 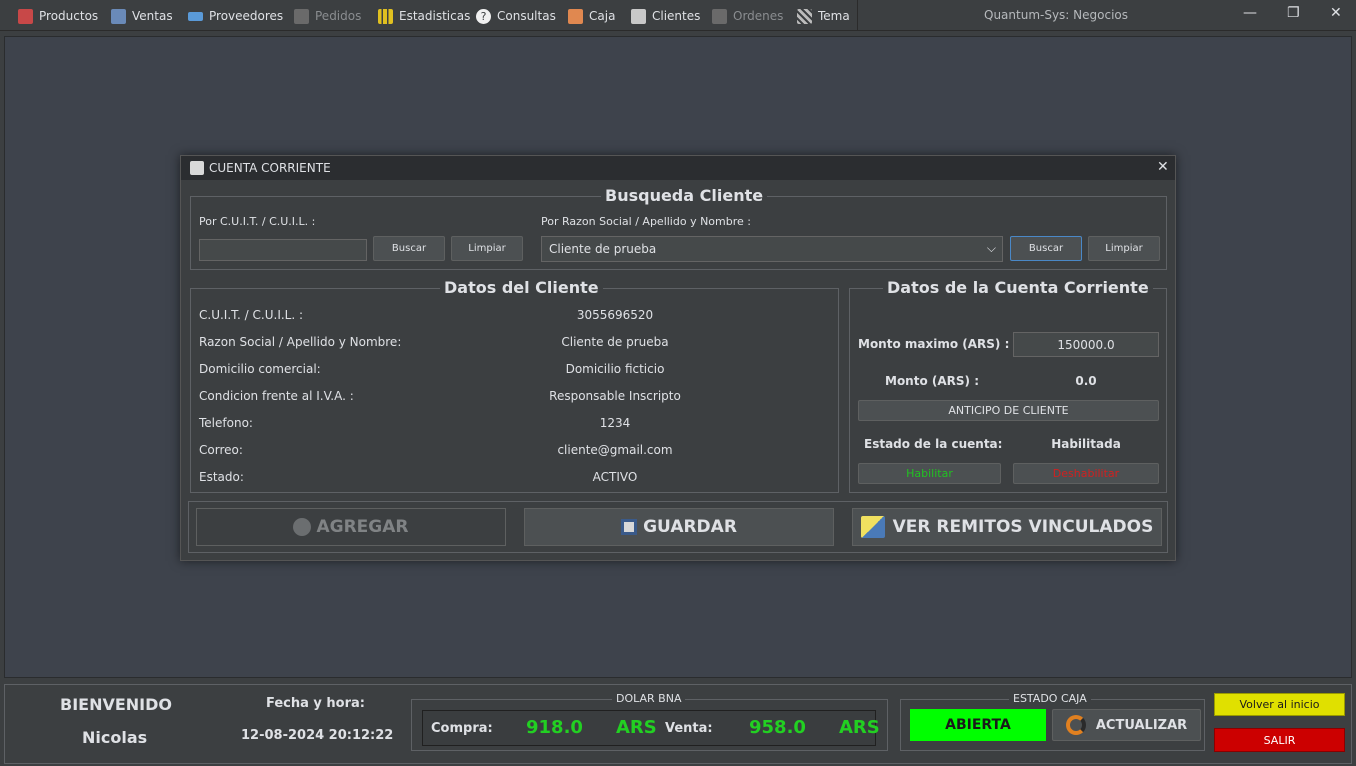 What do you see at coordinates (1056, 15) in the screenshot?
I see `window-title: Quantum-Sys: Negocios` at bounding box center [1056, 15].